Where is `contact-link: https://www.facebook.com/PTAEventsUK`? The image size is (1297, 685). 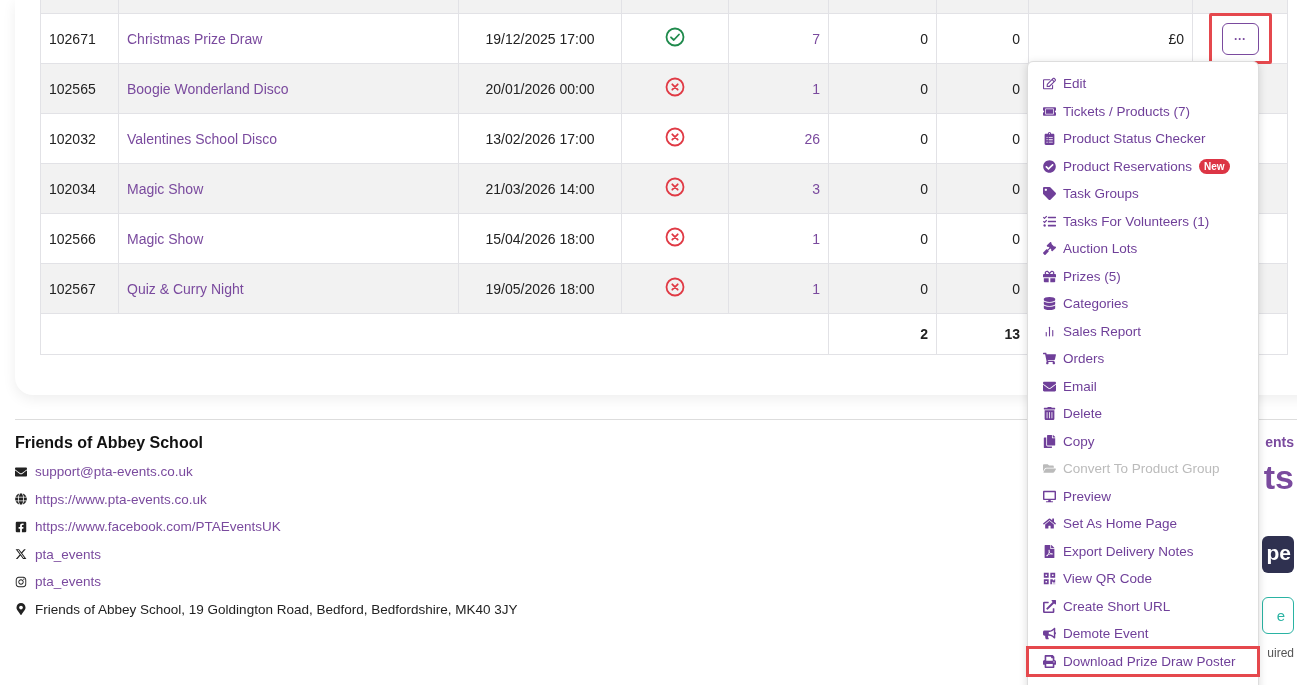 contact-link: https://www.facebook.com/PTAEventsUK is located at coordinates (158, 527).